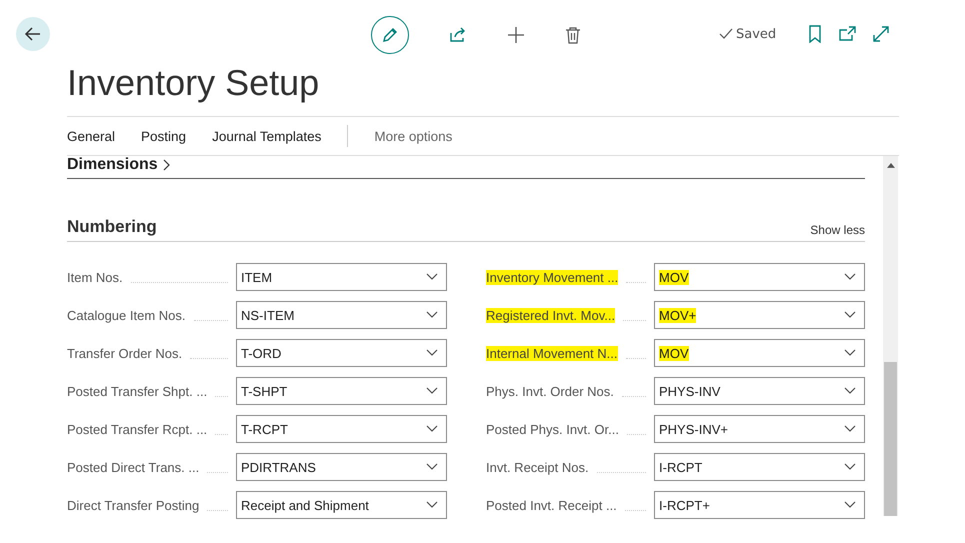 This screenshot has width=965, height=543. I want to click on field-label: Phys. Invt. Order Nos., so click(550, 391).